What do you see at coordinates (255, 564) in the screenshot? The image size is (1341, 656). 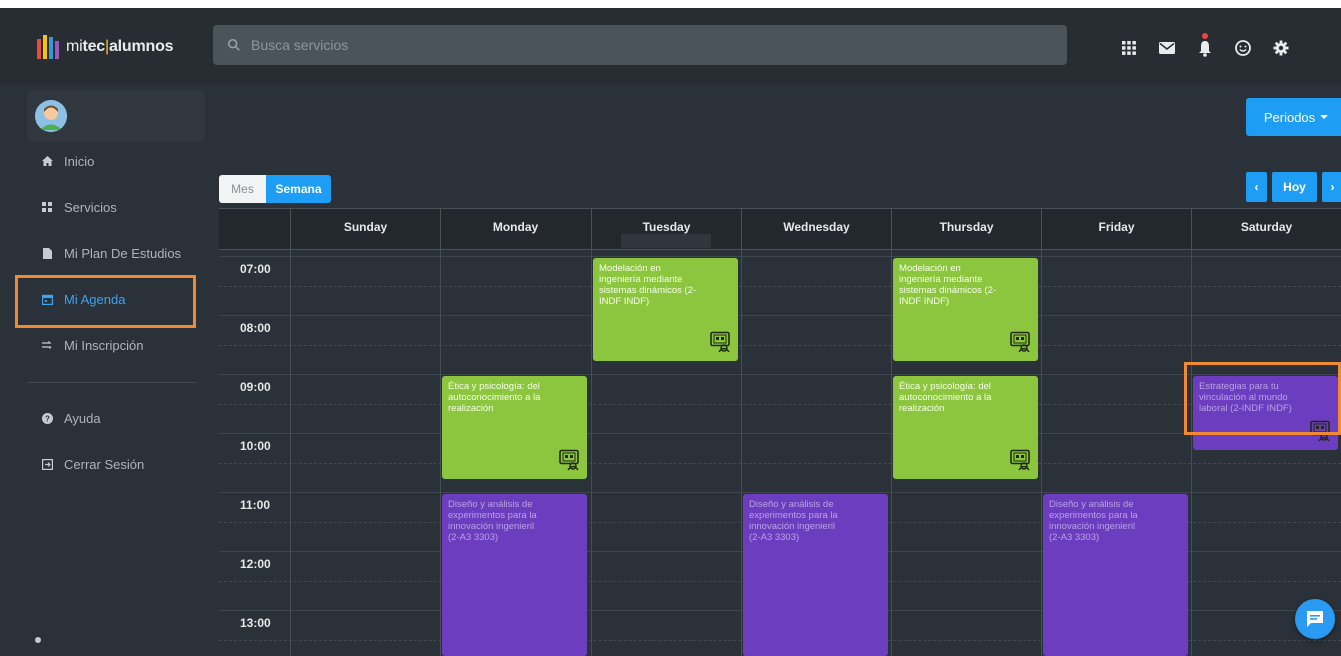 I see `time-label: 12:00` at bounding box center [255, 564].